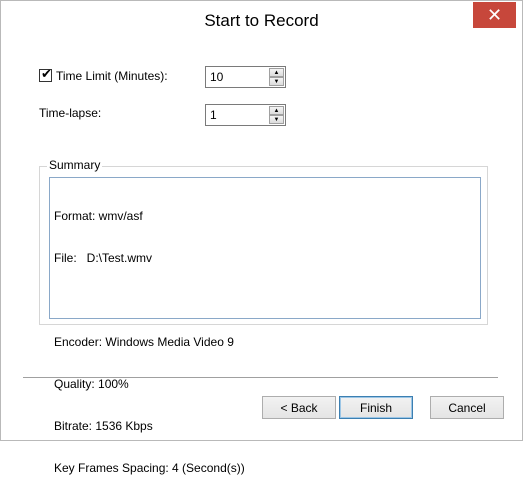 The image size is (523, 489). I want to click on time-lapse-spin-arrows: ▲ ▼, so click(276, 115).